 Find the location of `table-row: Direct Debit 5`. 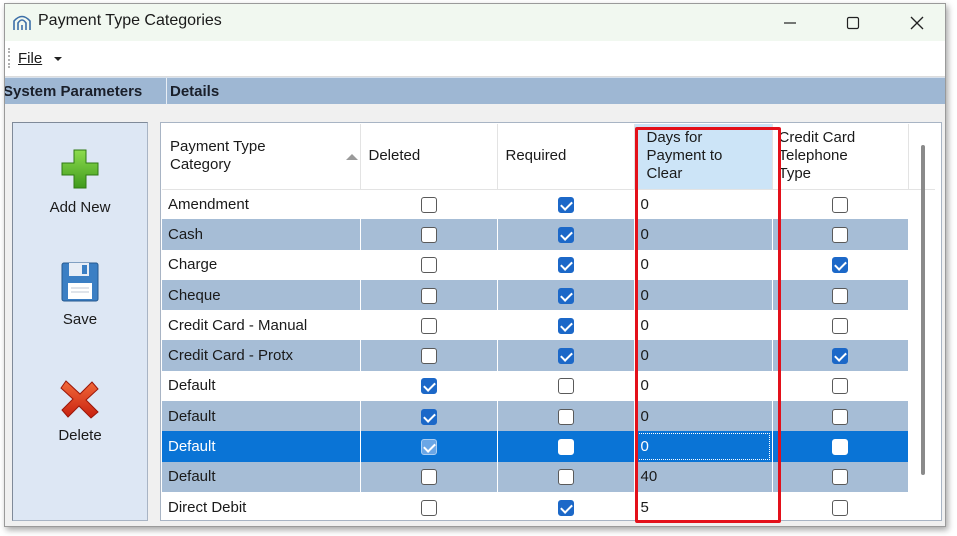

table-row: Direct Debit 5 is located at coordinates (548, 505).